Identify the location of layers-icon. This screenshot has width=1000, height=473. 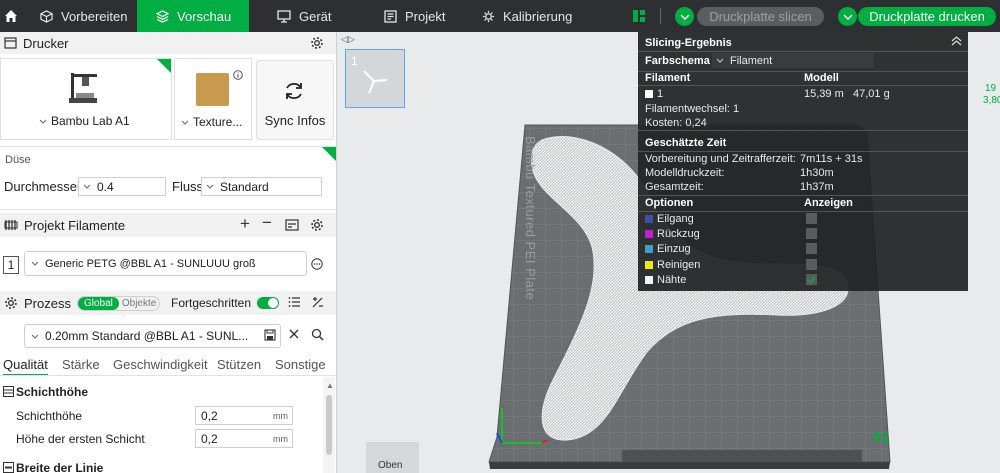
(162, 16).